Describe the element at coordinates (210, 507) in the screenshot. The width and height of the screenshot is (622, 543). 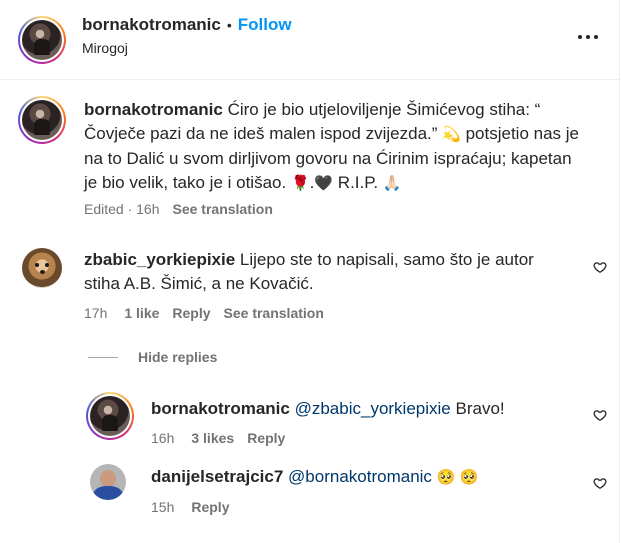
I see `reply2-reply-button: Reply` at that location.